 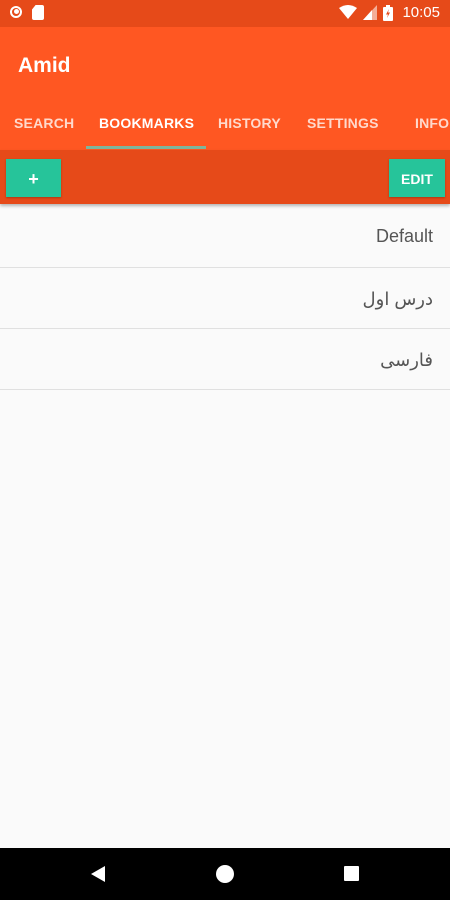 I want to click on recent-apps-icon, so click(x=351, y=873).